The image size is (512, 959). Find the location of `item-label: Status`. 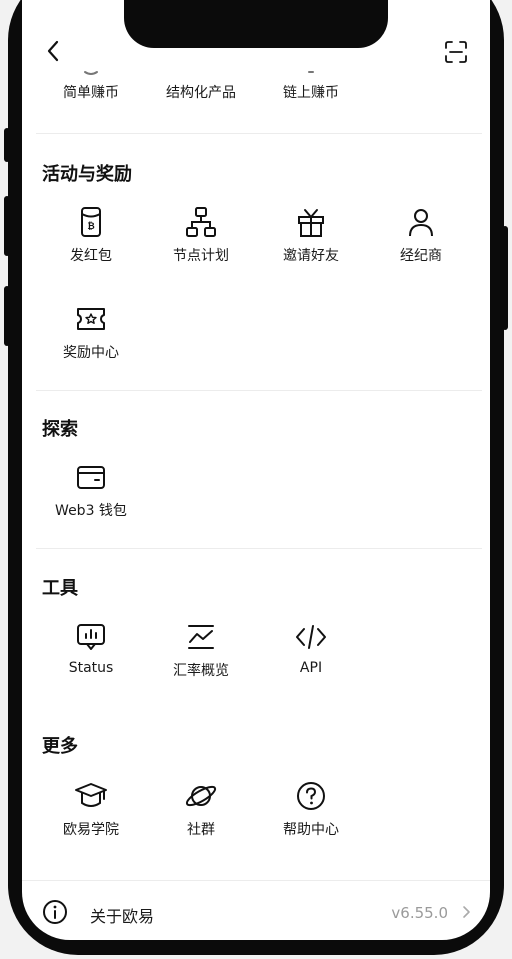

item-label: Status is located at coordinates (91, 668).